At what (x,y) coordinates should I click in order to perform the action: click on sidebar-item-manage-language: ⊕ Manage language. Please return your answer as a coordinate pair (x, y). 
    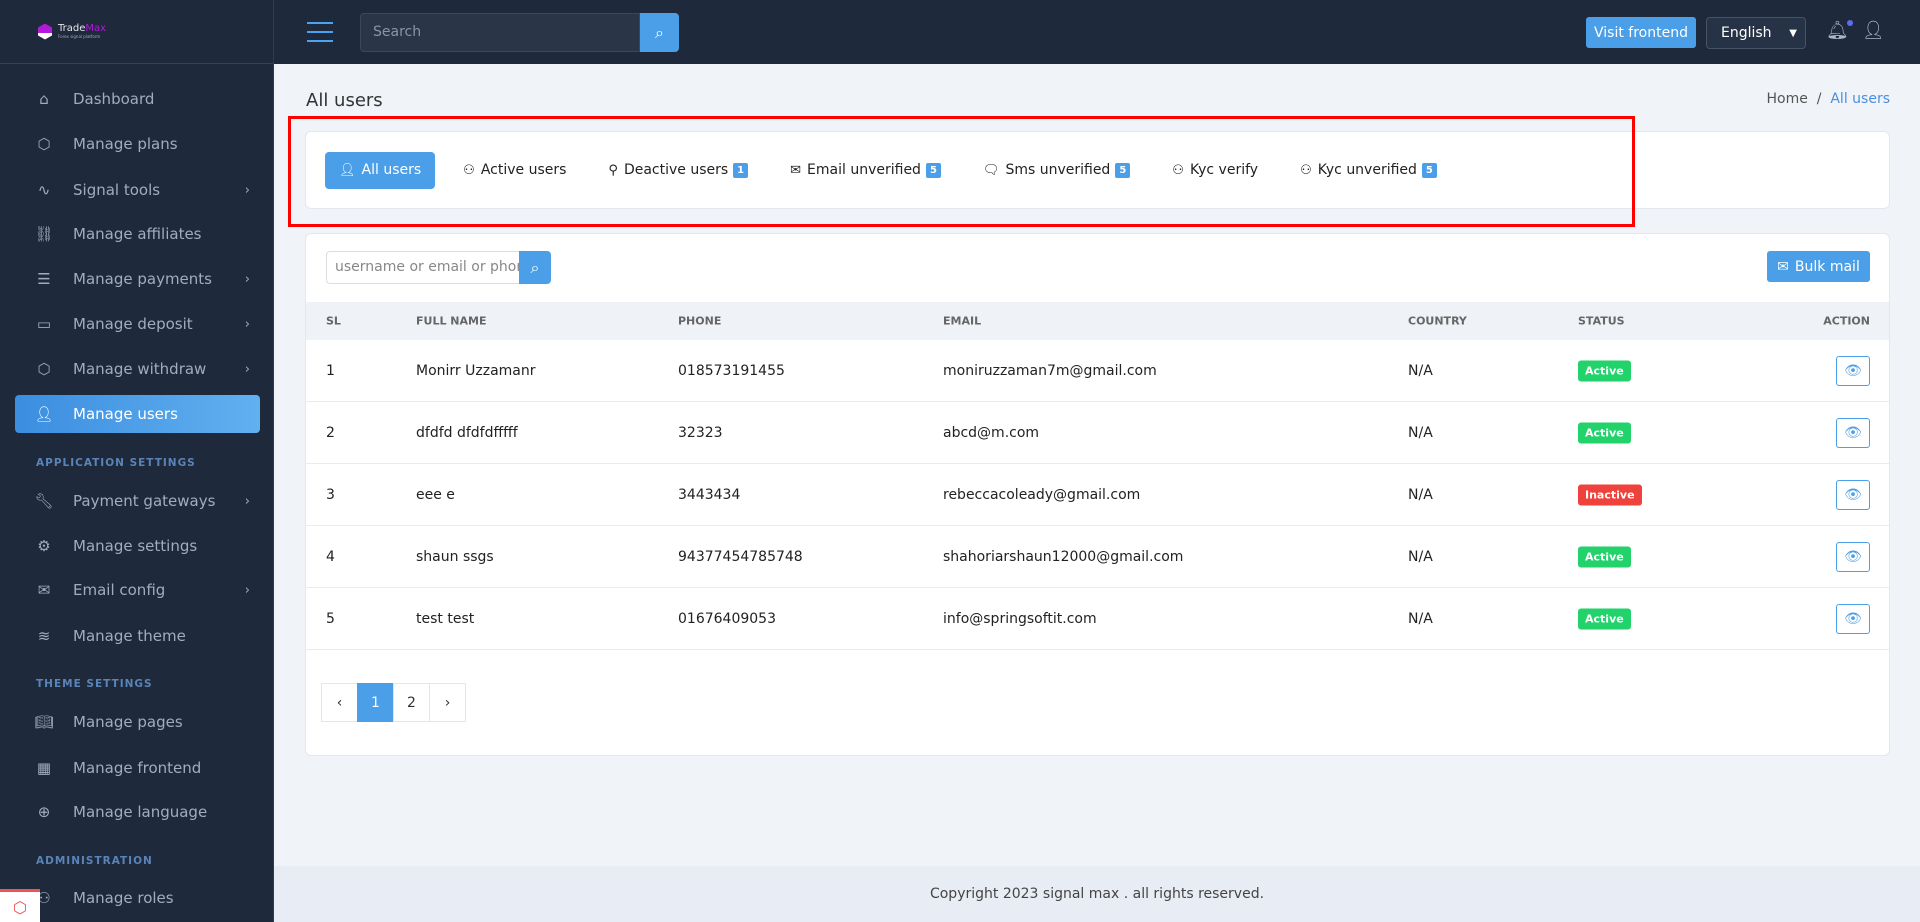
    Looking at the image, I should click on (137, 812).